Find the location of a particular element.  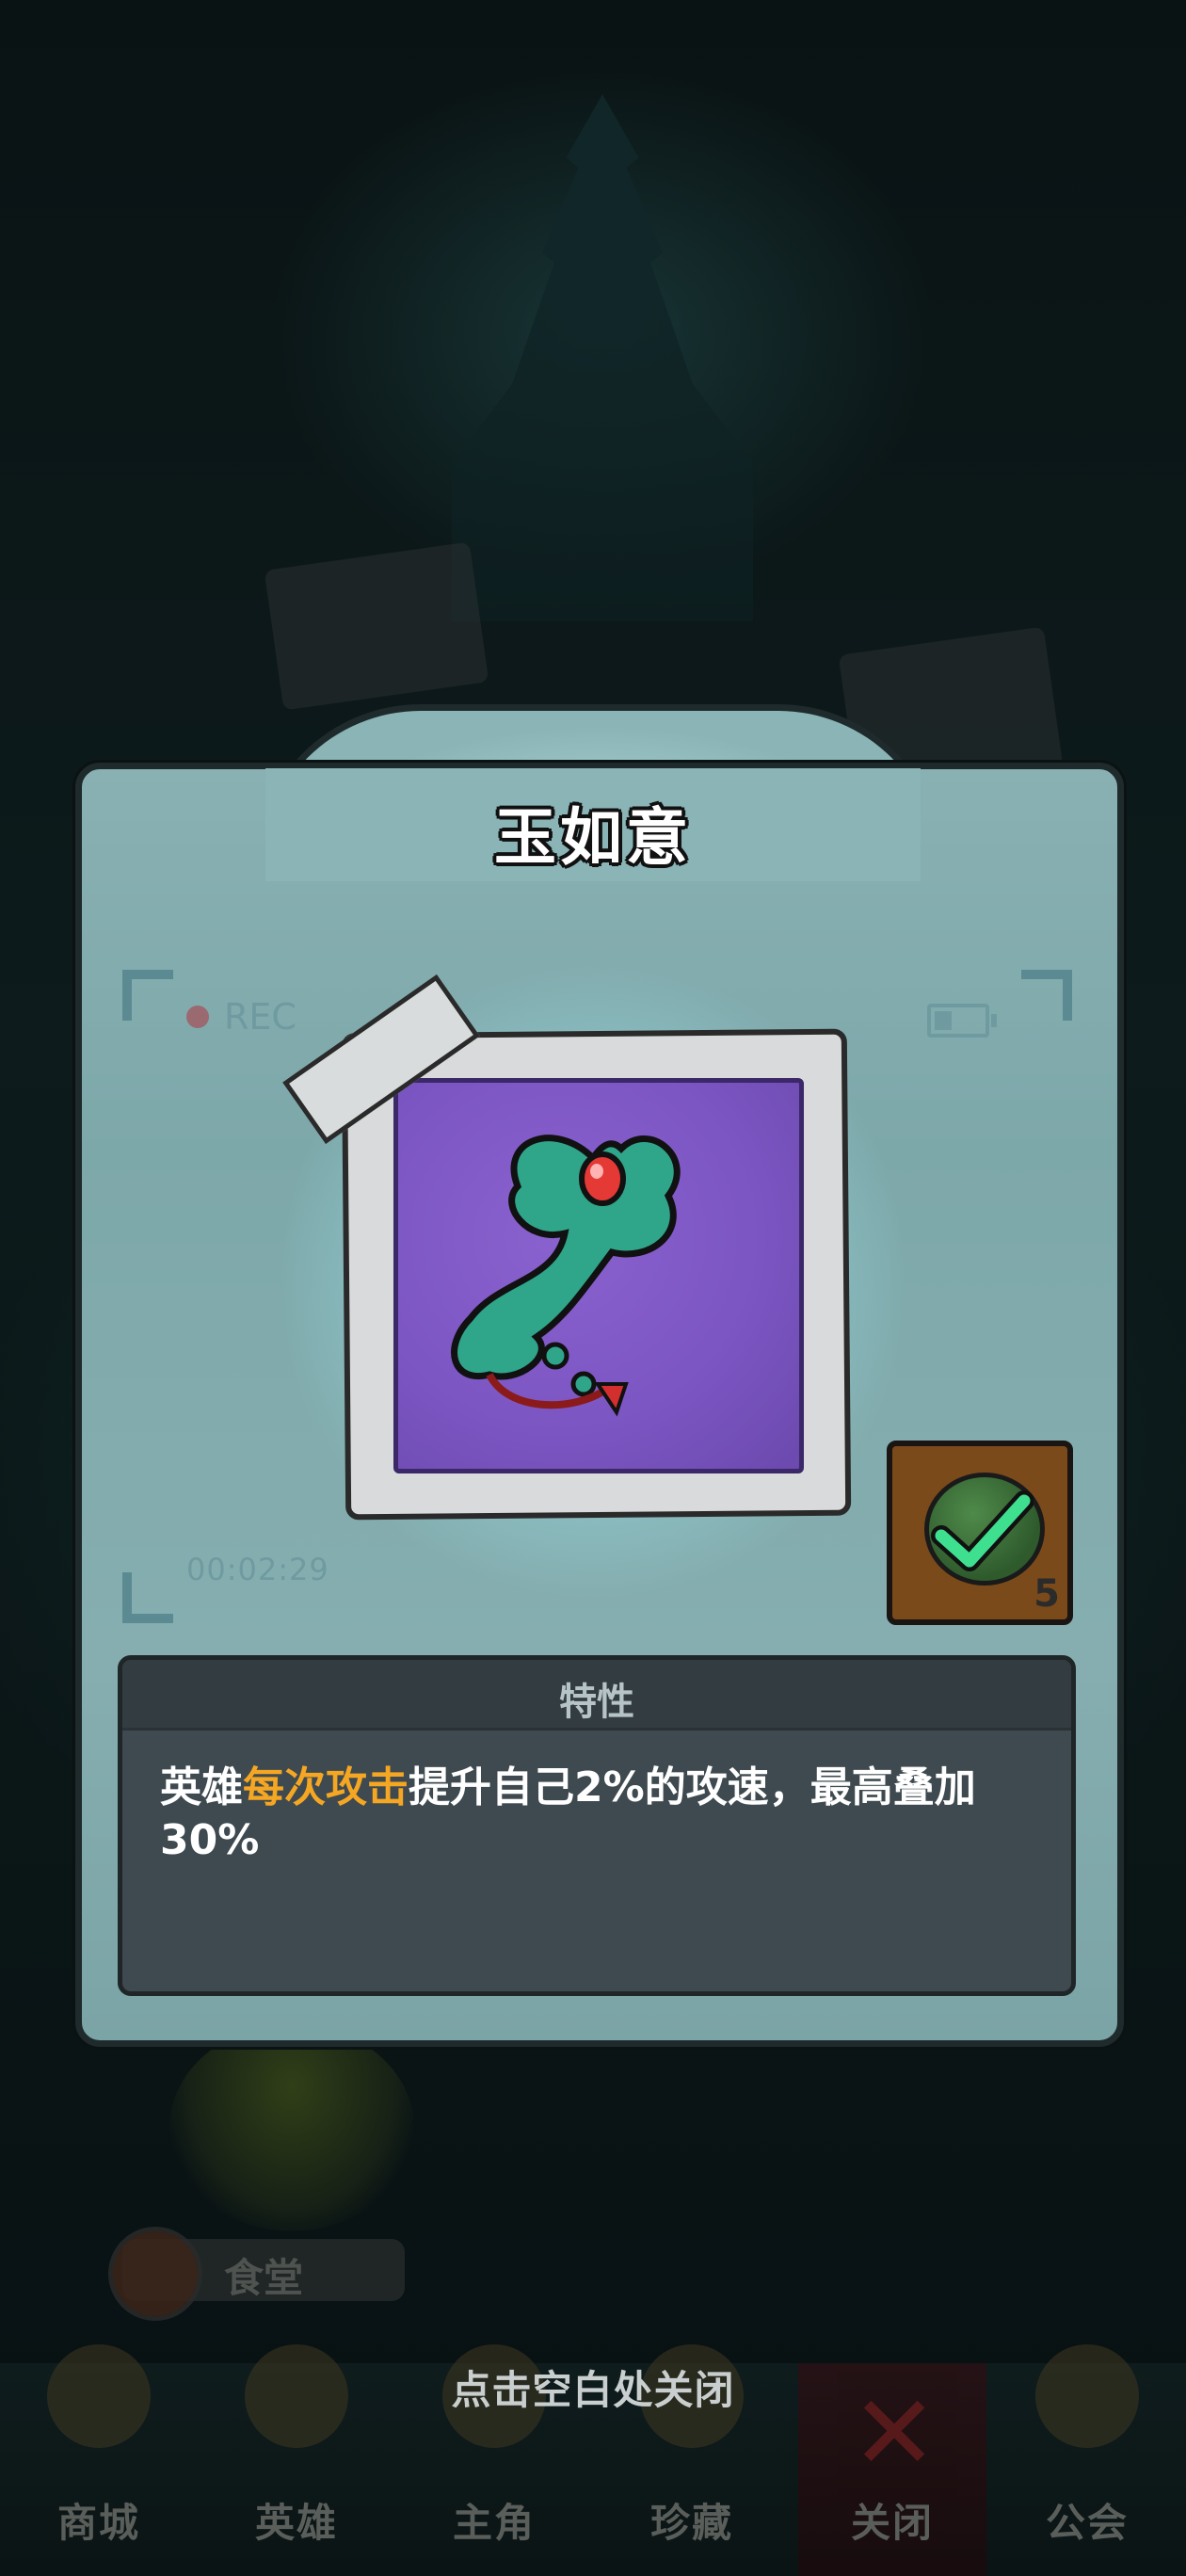

desc-highlight: 每次攻击 is located at coordinates (326, 1787).